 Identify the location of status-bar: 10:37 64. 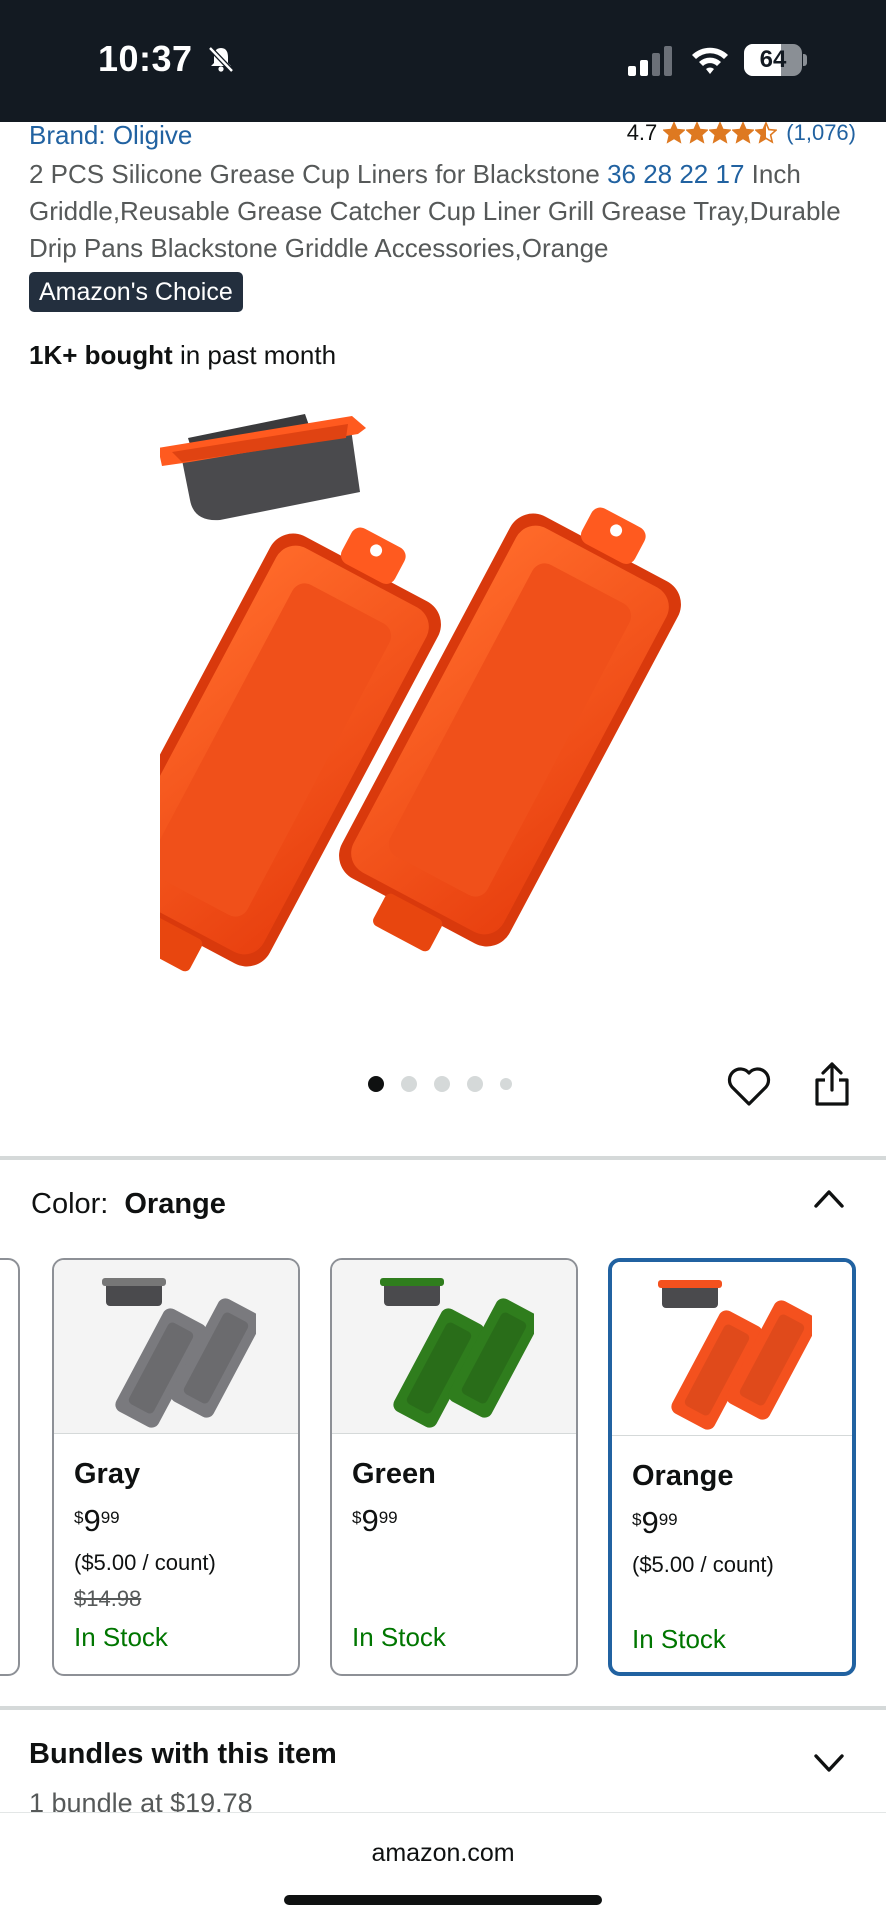
(443, 61).